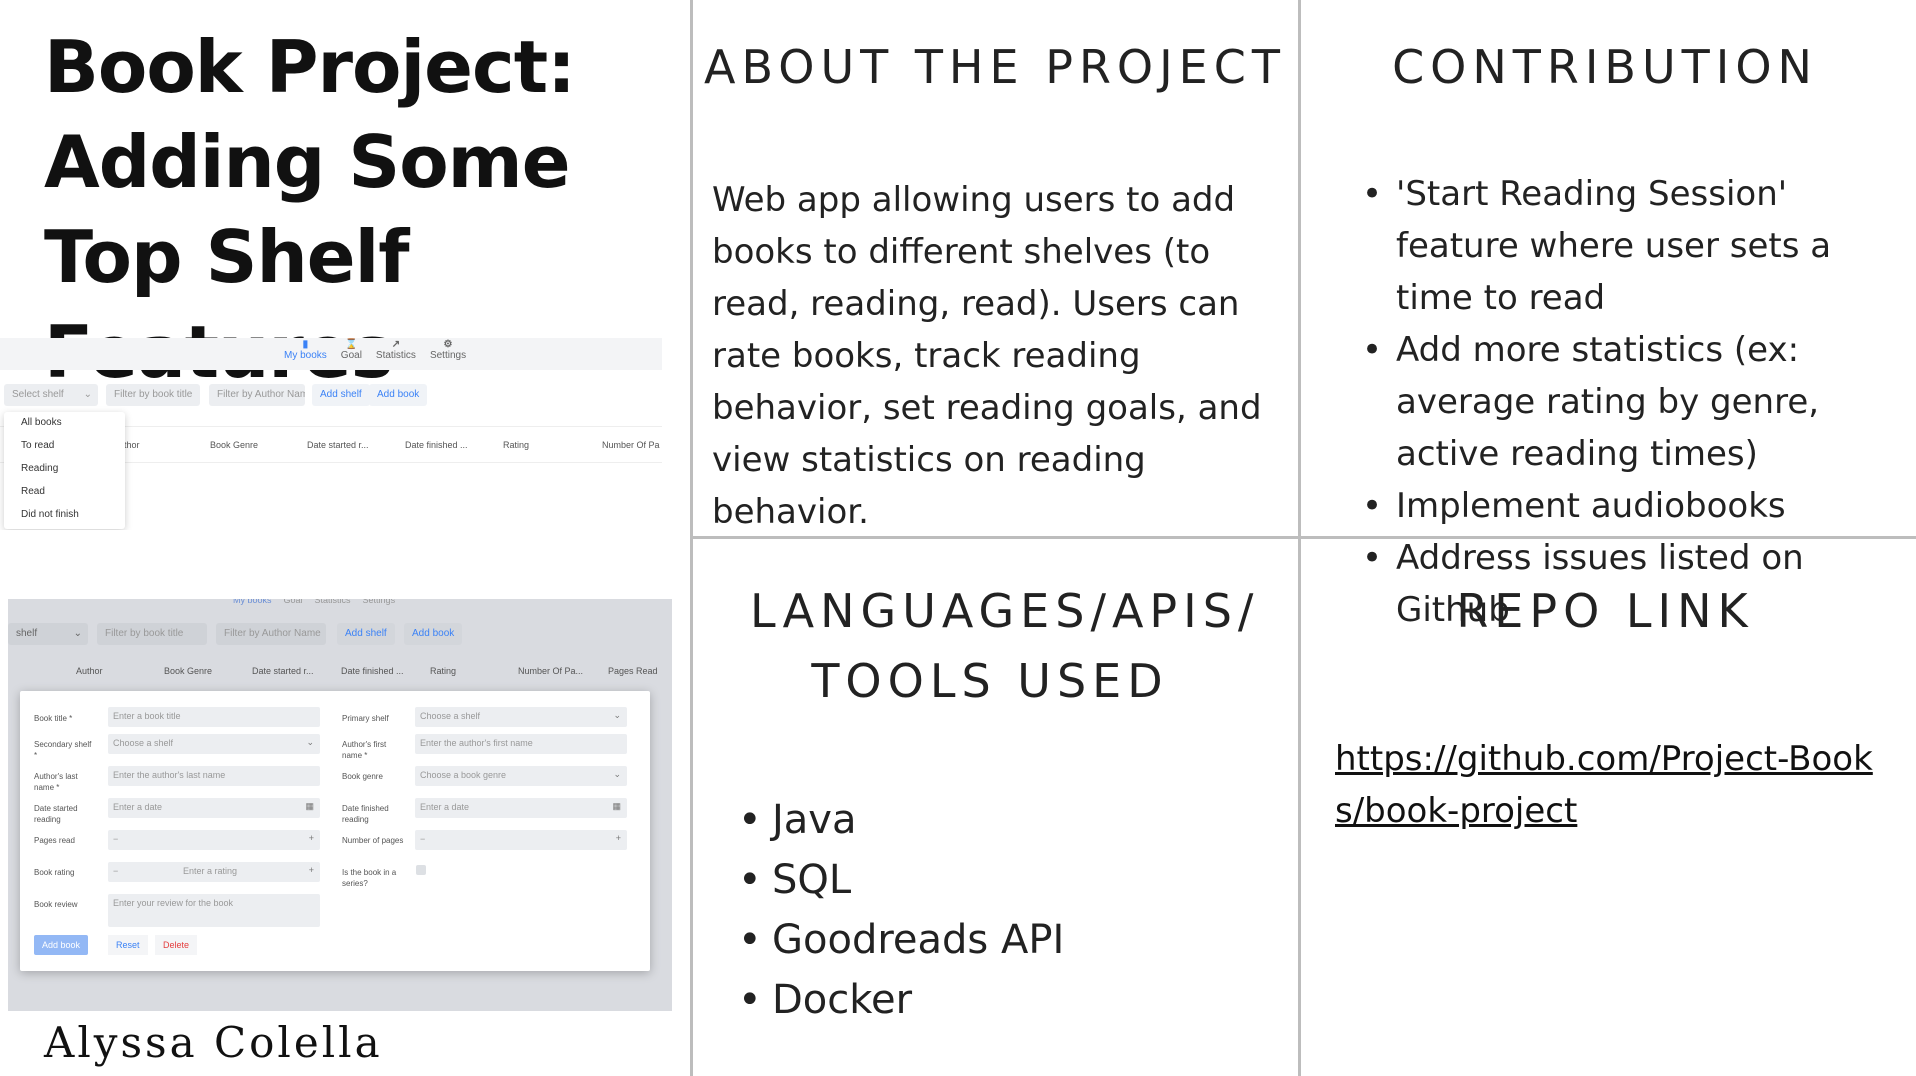  I want to click on primary-shelf-select: Choose a shelf ⌄, so click(521, 717).